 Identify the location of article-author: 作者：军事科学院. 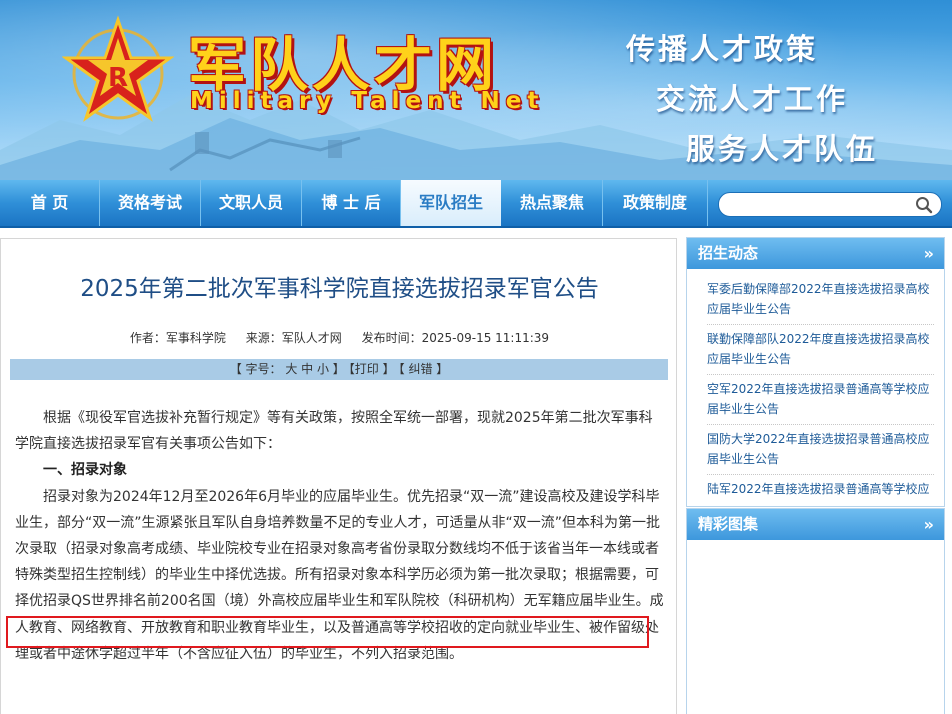
(177, 338).